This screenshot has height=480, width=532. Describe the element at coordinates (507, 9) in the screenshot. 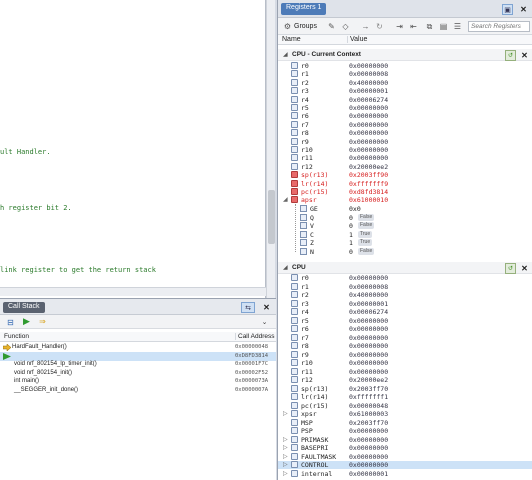

I see `pin-icon: ▣` at that location.